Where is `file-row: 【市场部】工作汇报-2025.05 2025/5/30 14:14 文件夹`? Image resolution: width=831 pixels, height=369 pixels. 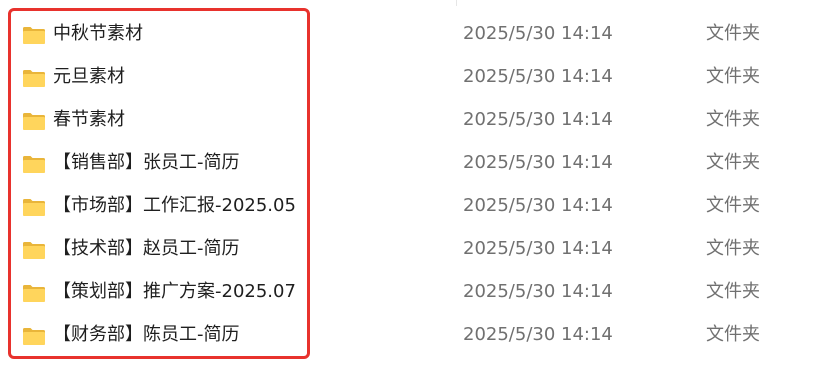 file-row: 【市场部】工作汇报-2025.05 2025/5/30 14:14 文件夹 is located at coordinates (415, 204).